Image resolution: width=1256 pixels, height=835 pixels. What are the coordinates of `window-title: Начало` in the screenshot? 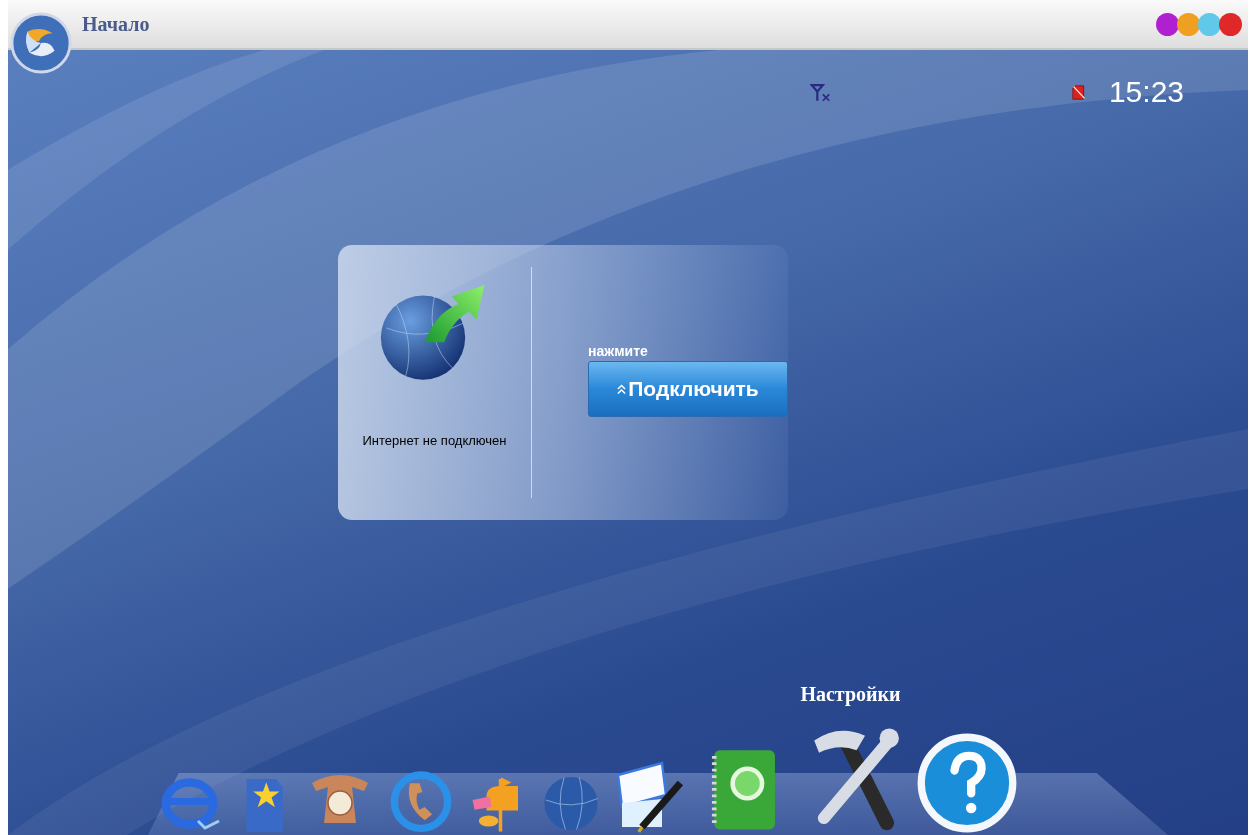 It's located at (116, 24).